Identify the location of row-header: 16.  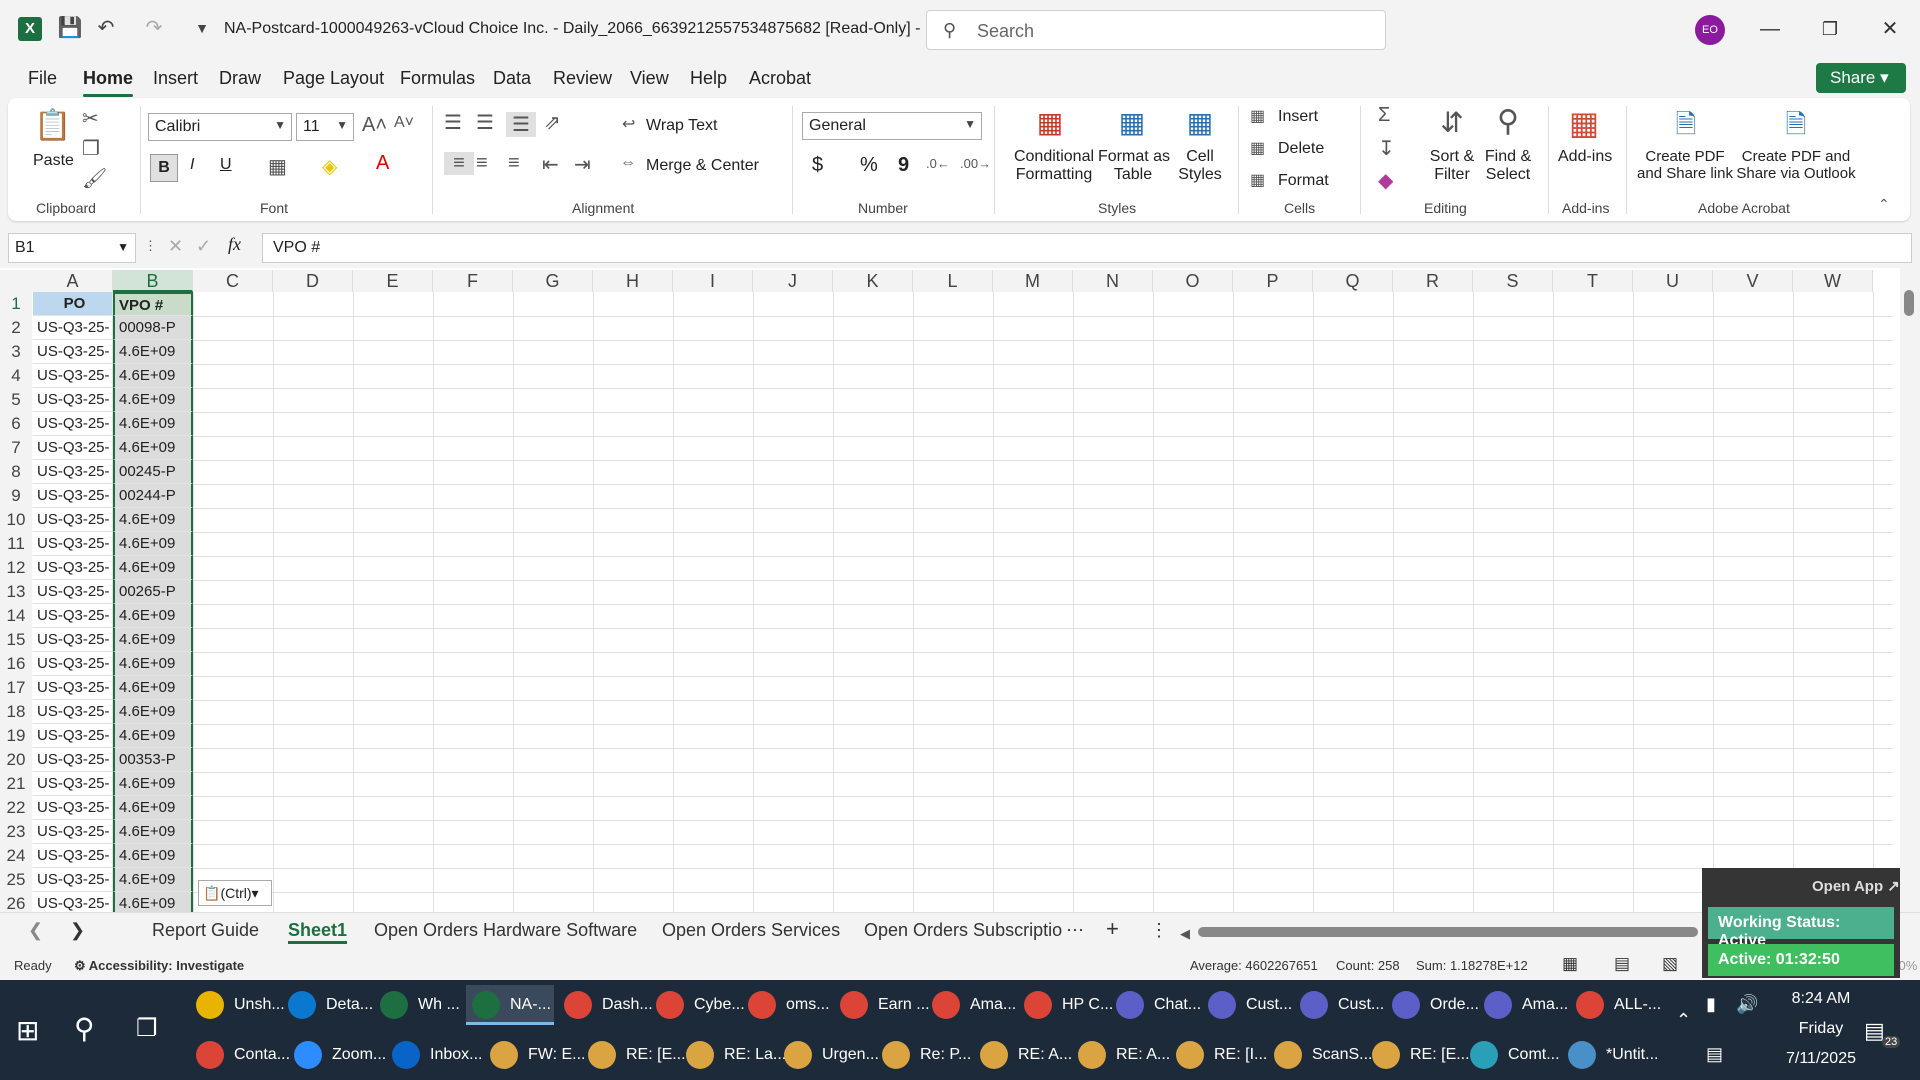
(16, 664).